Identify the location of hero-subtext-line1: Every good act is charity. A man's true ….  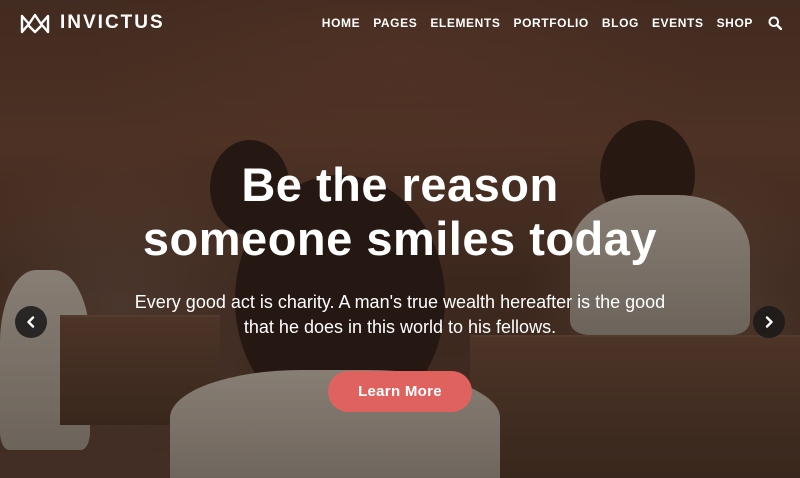
(400, 302).